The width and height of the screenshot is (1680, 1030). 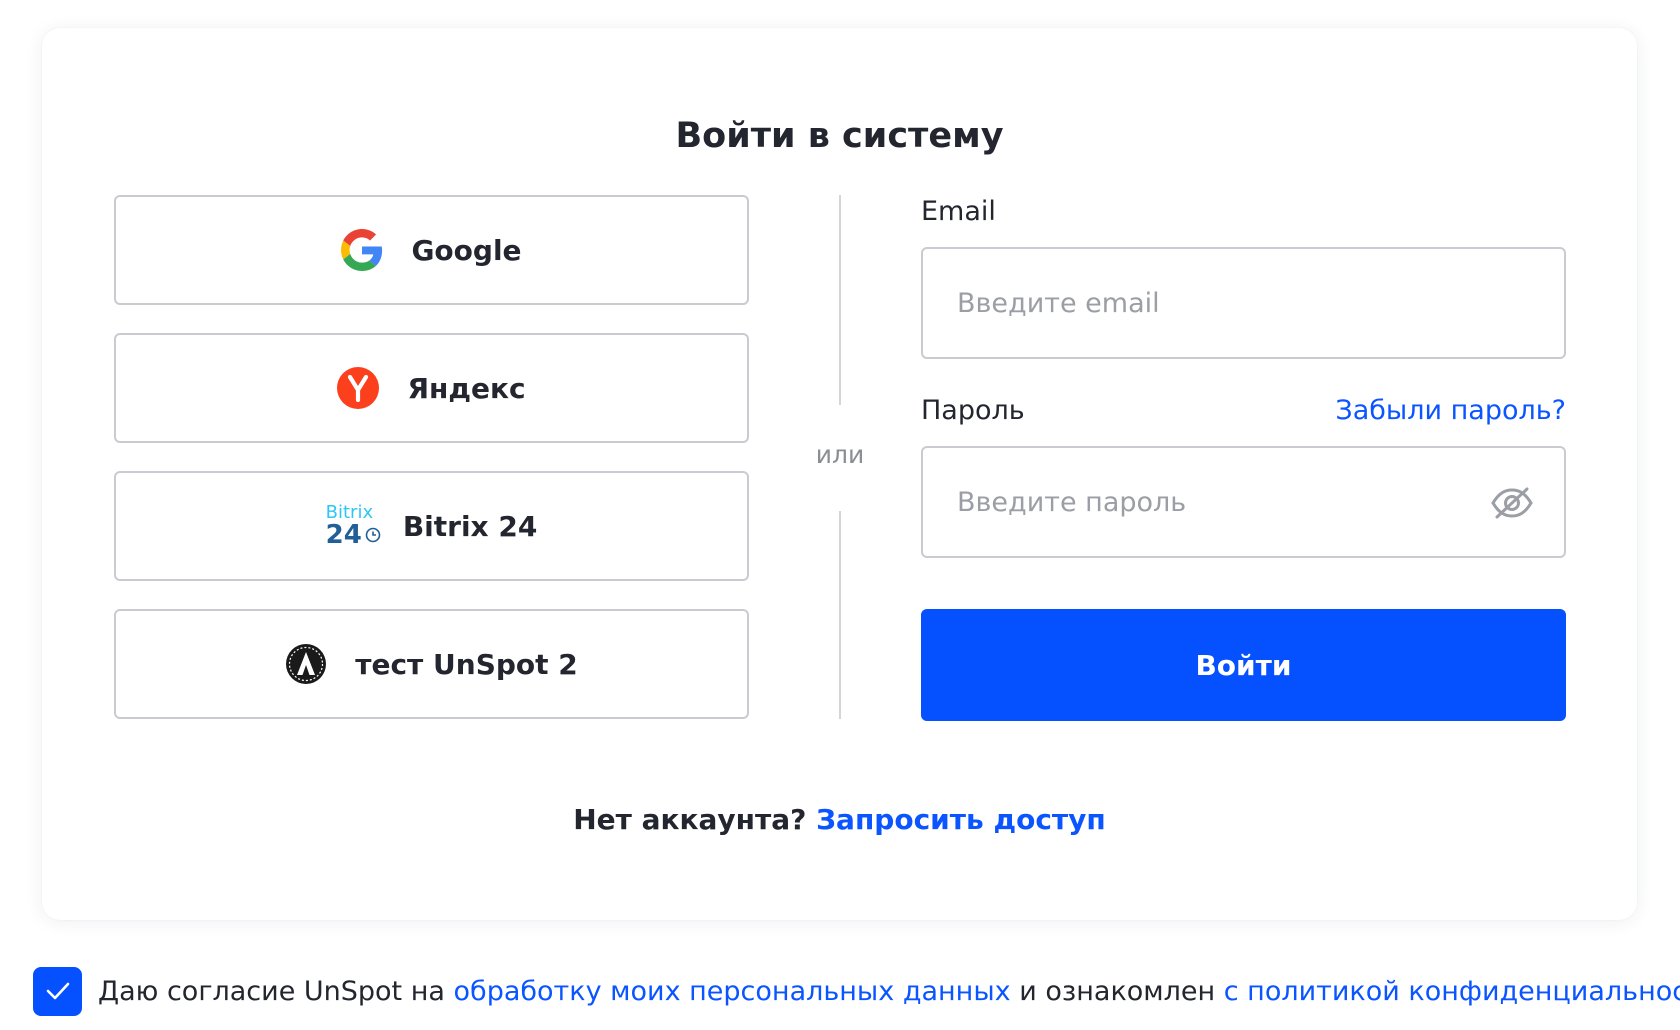 I want to click on password-field, so click(x=1243, y=502).